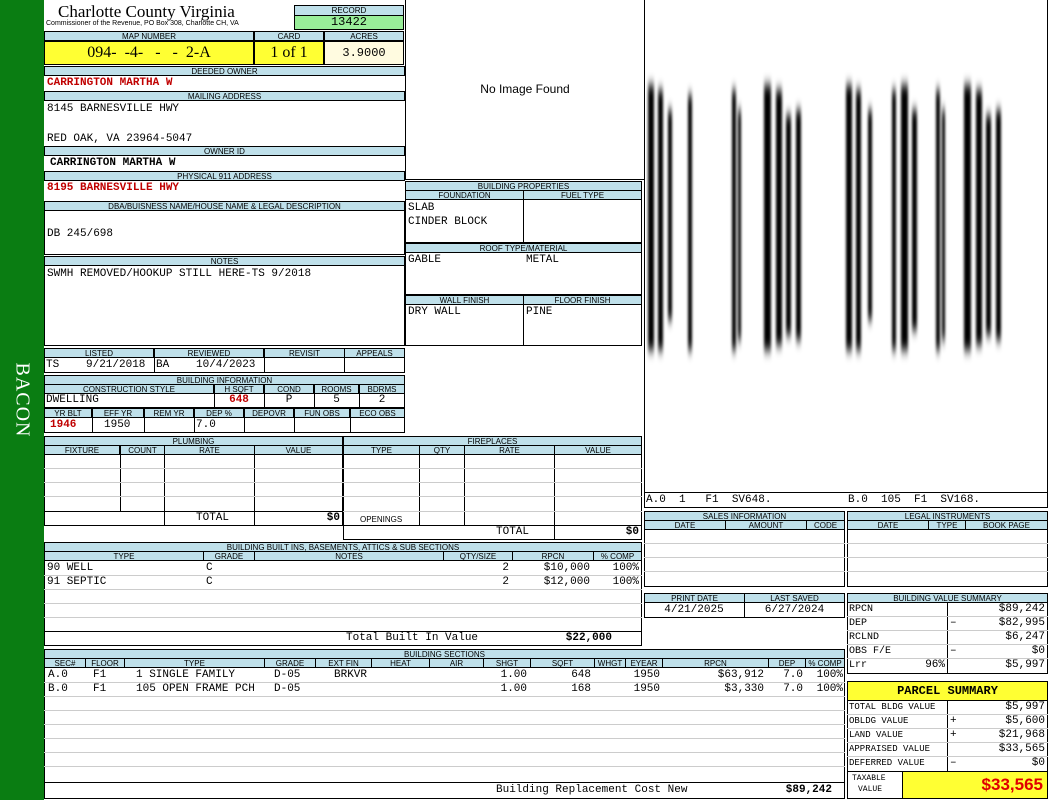 This screenshot has width=1050, height=800. Describe the element at coordinates (163, 365) in the screenshot. I see `reviewed-by: BA` at that location.